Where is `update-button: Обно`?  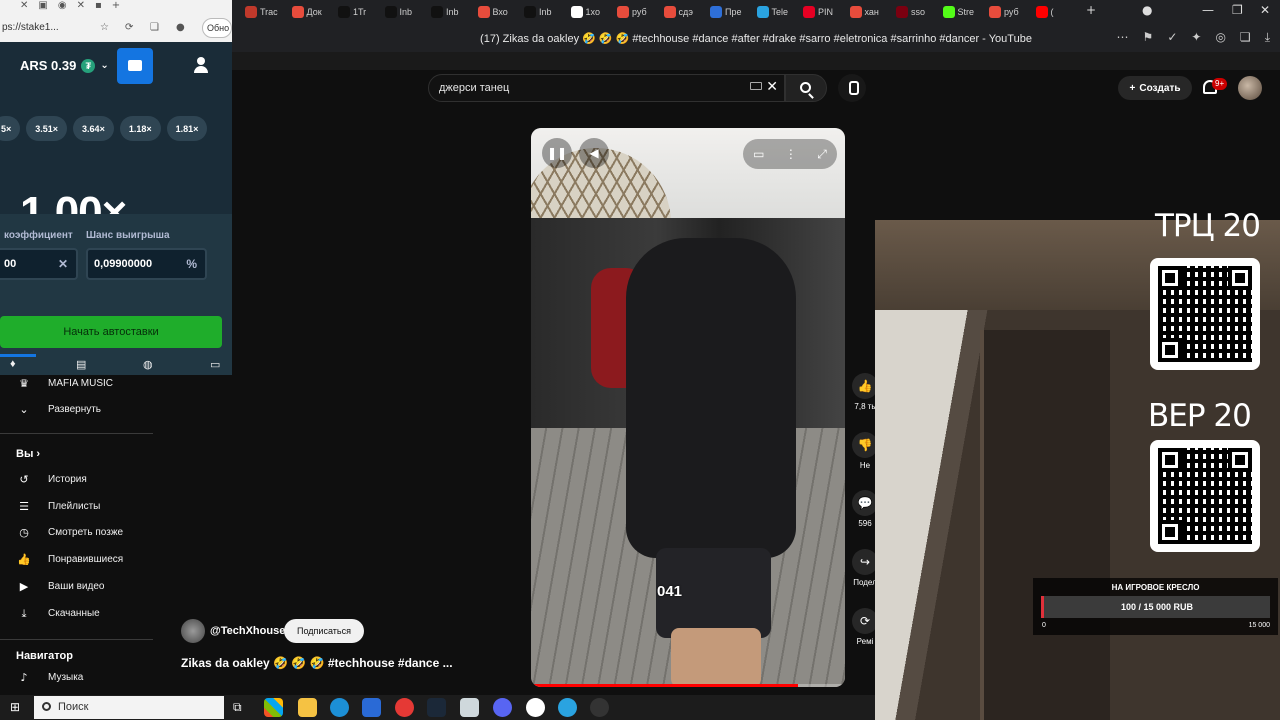
update-button: Обно is located at coordinates (217, 28).